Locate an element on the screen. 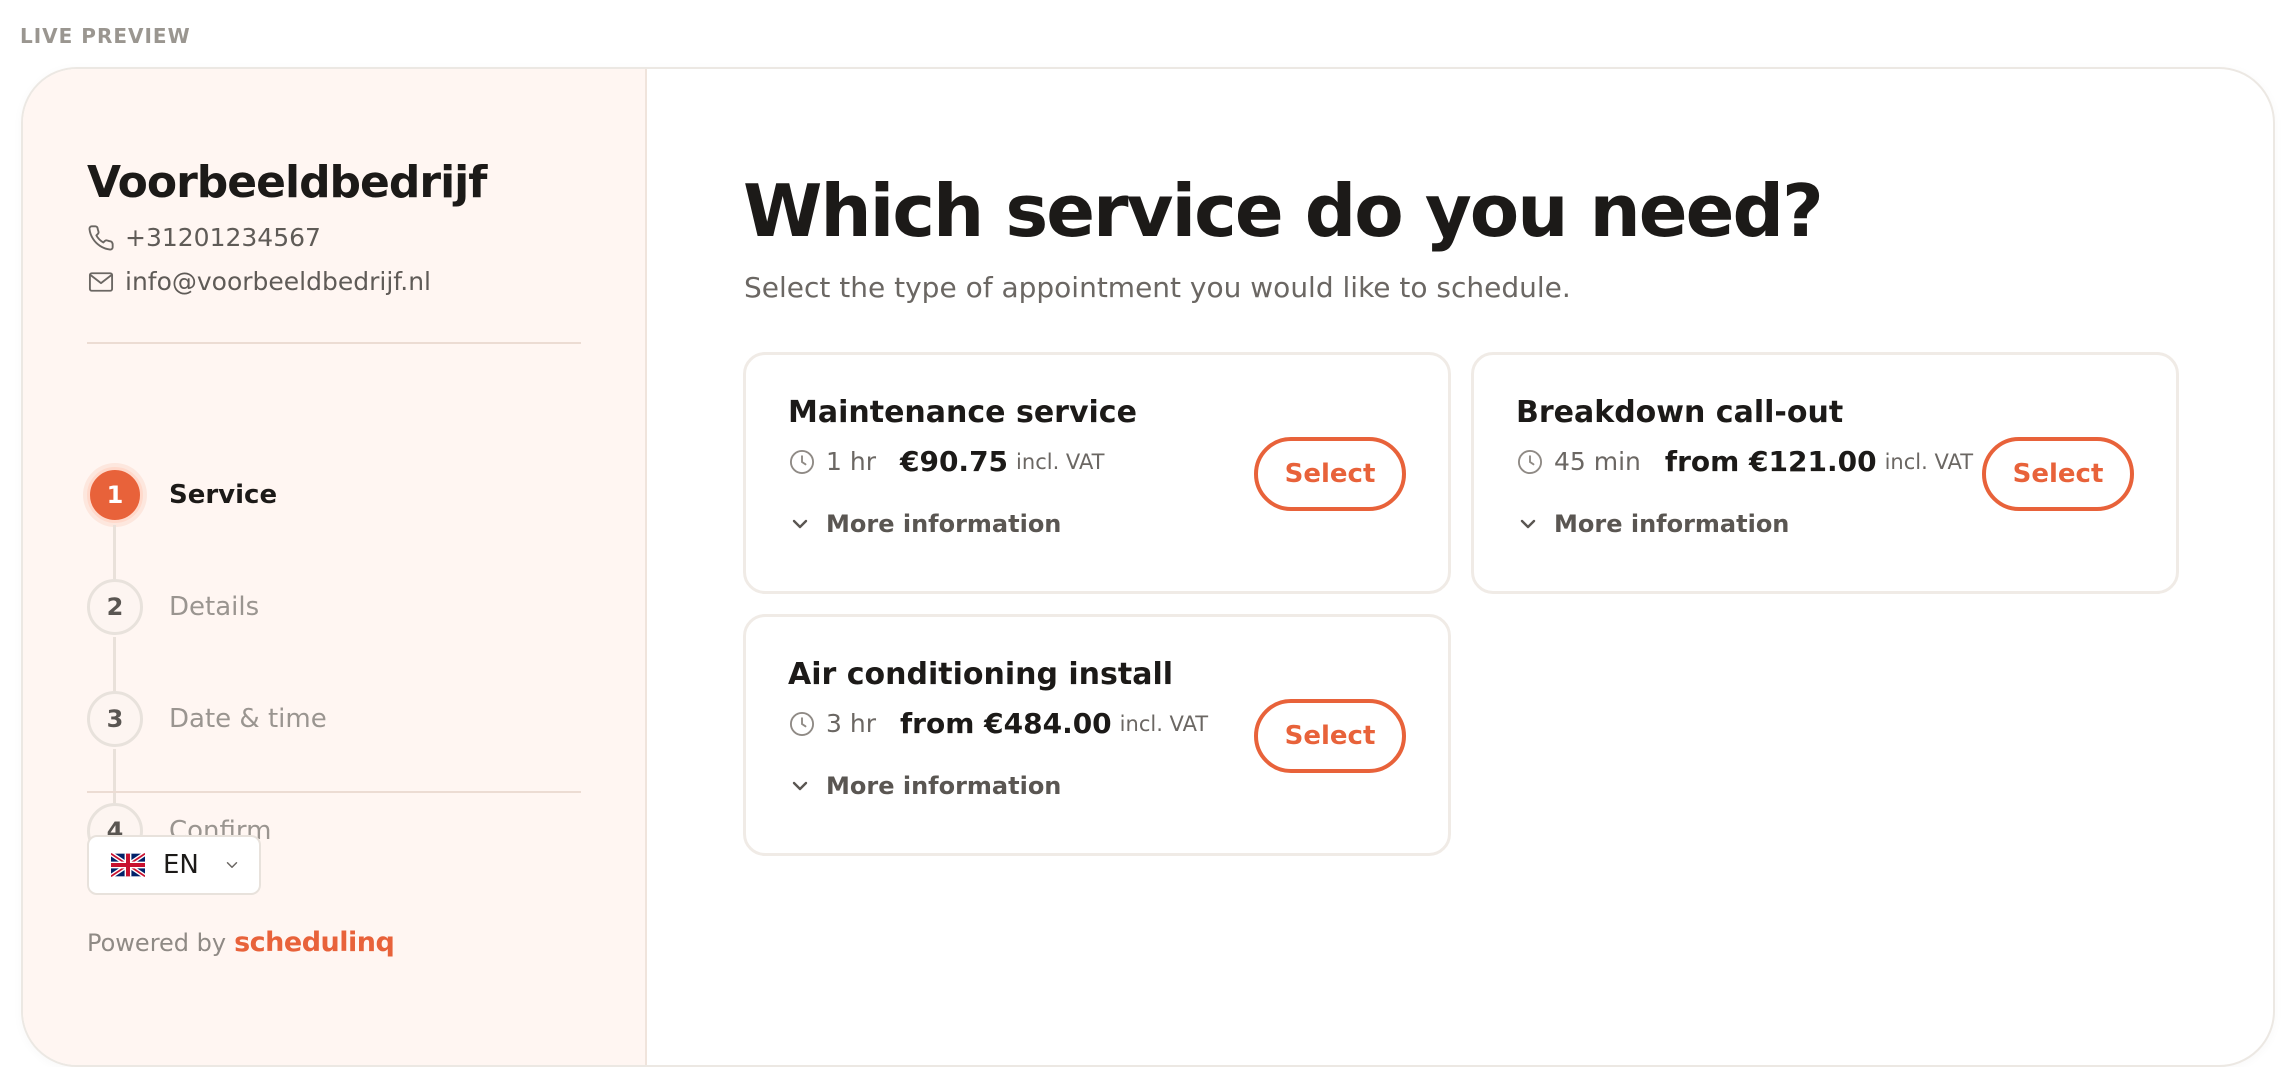 This screenshot has width=2296, height=1067. language-select: EN is located at coordinates (174, 865).